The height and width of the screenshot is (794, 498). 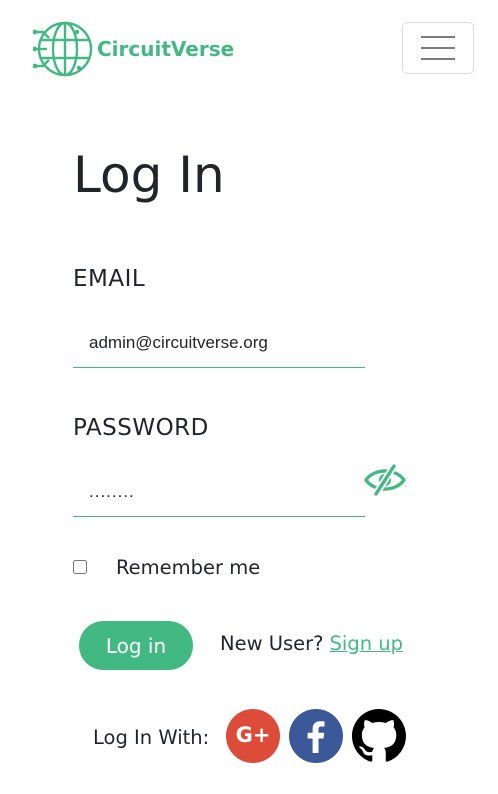 I want to click on signup-link: Sign up, so click(x=366, y=643).